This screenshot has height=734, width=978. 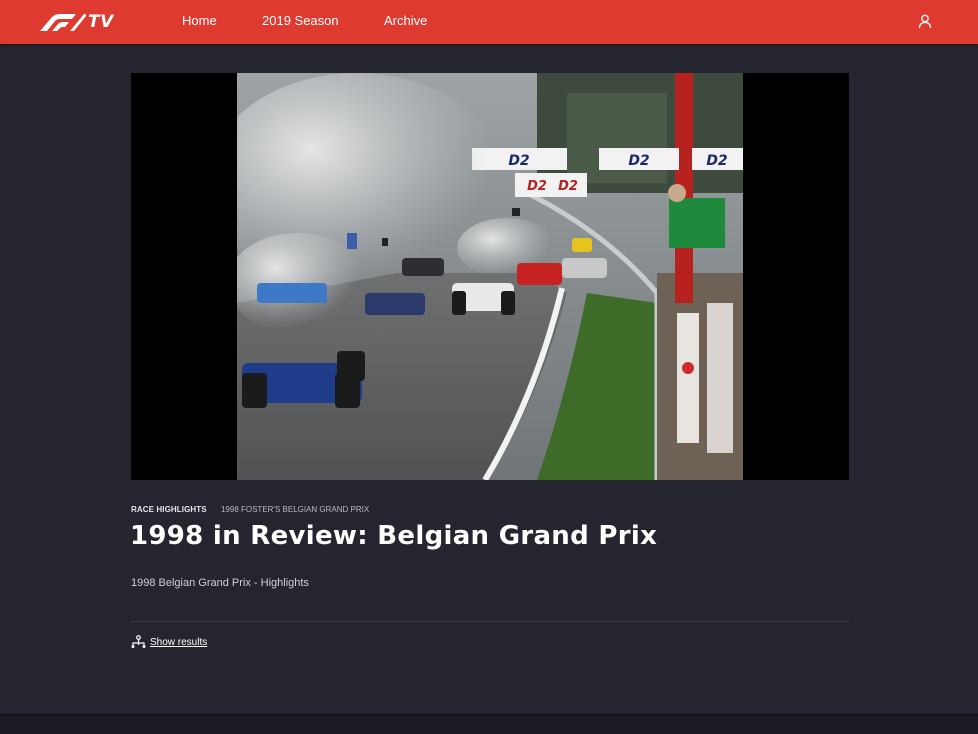 I want to click on user-icon, so click(x=925, y=21).